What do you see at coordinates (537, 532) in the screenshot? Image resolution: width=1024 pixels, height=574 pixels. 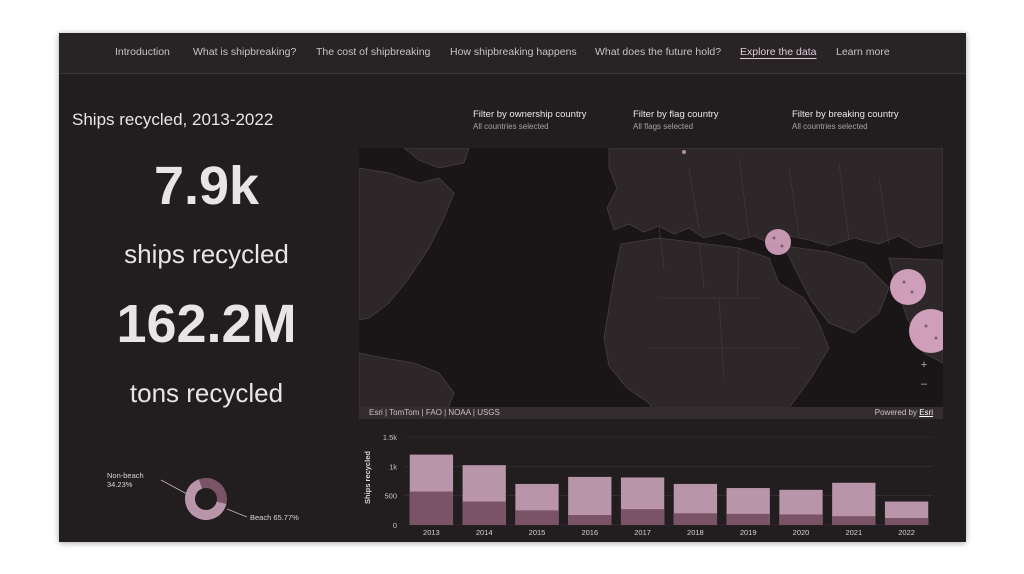 I see `x-tick-label: 2015` at bounding box center [537, 532].